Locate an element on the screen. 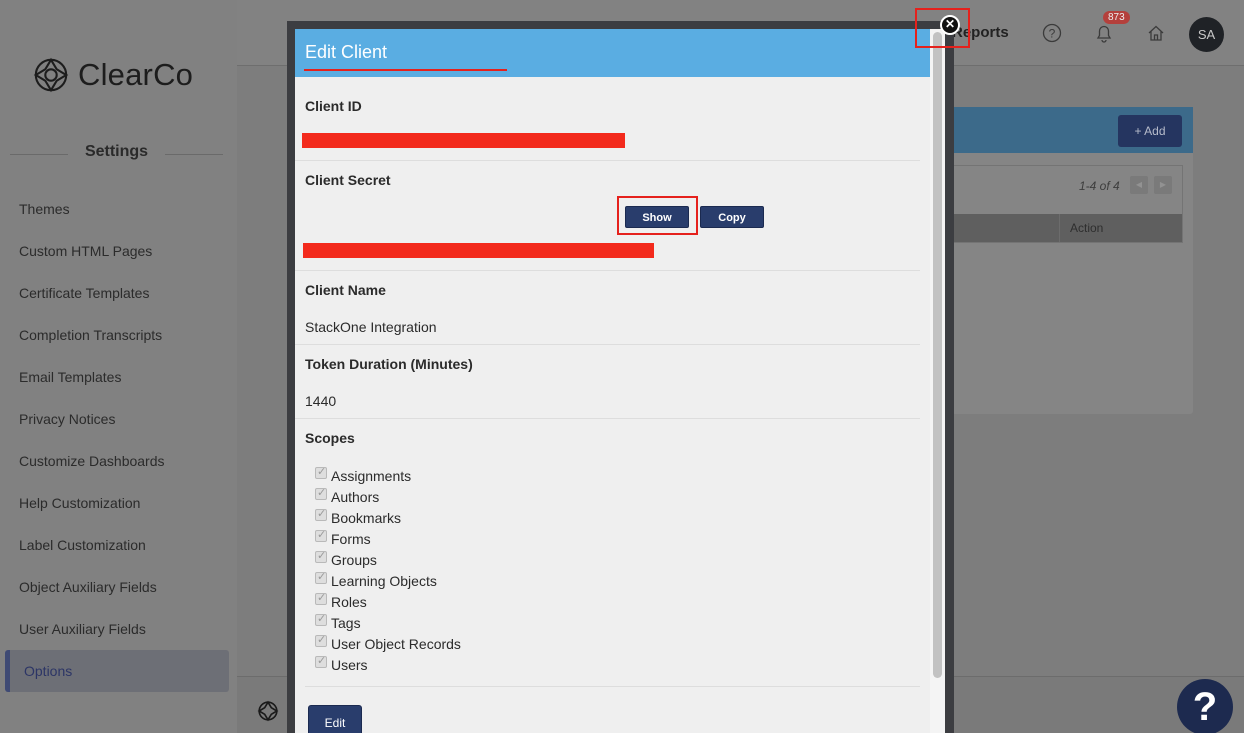  scope-item: Assignments is located at coordinates (388, 475).